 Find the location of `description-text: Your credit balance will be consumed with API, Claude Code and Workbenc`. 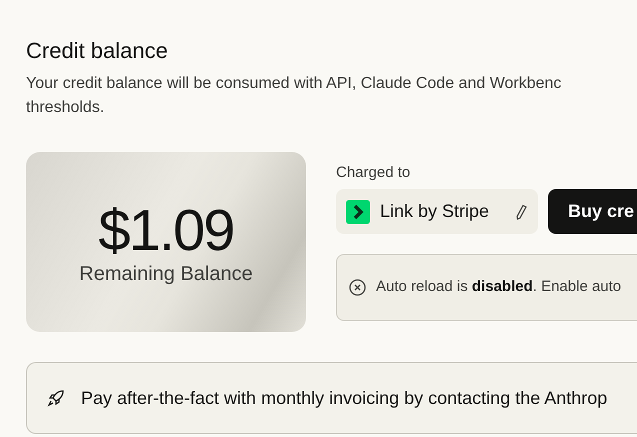

description-text: Your credit balance will be consumed with API, Claude Code and Workbenc is located at coordinates (294, 84).